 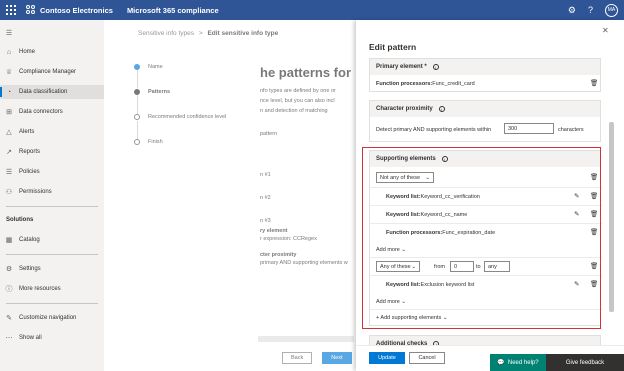 I want to click on hamburger-menu: ☰, so click(x=52, y=33).